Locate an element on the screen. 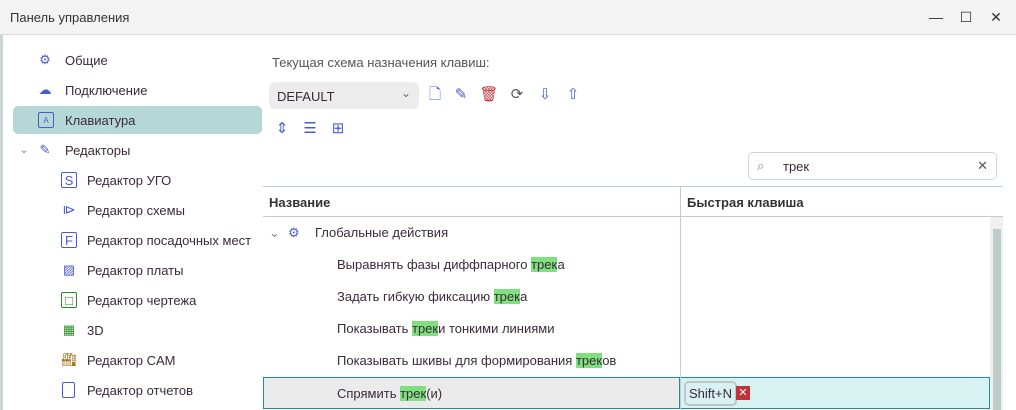 The width and height of the screenshot is (1016, 410). remove-shortcut-icon: ✕ is located at coordinates (743, 393).